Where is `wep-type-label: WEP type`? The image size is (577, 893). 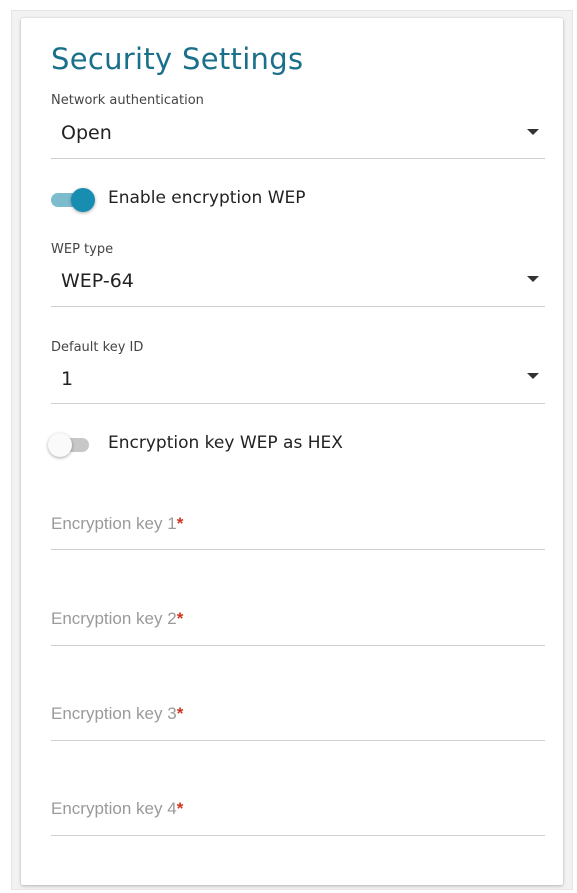 wep-type-label: WEP type is located at coordinates (82, 249).